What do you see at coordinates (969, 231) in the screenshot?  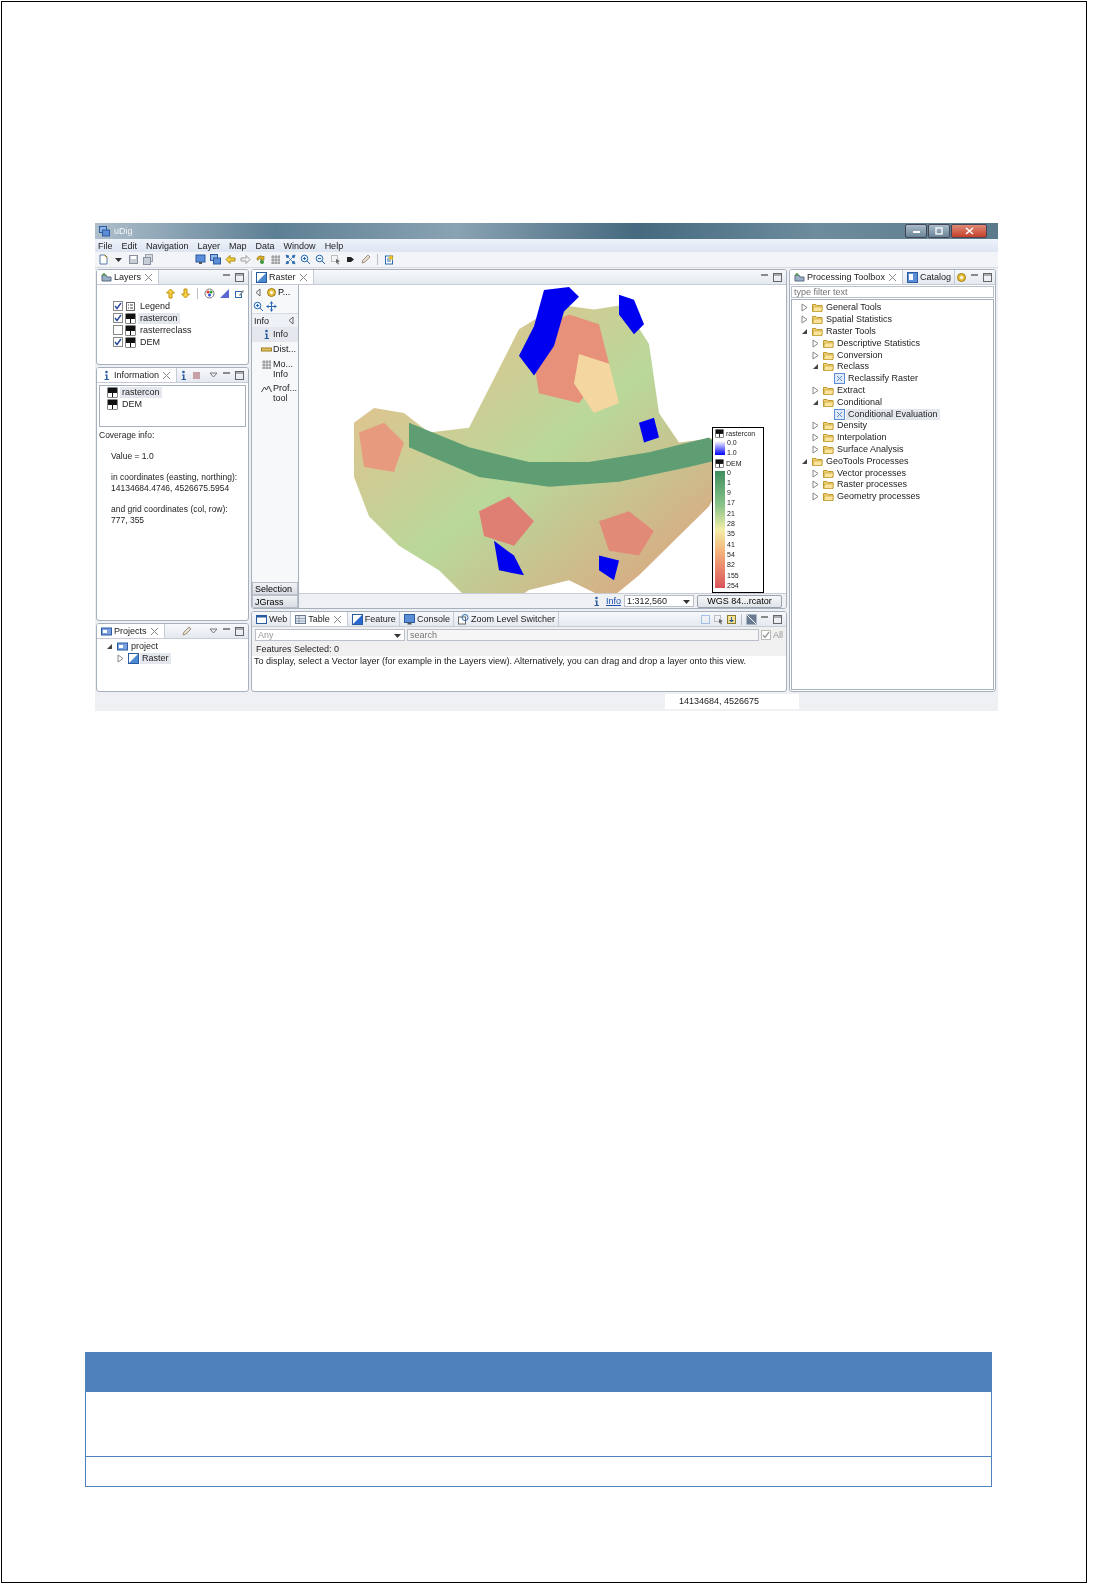 I see `close-button` at bounding box center [969, 231].